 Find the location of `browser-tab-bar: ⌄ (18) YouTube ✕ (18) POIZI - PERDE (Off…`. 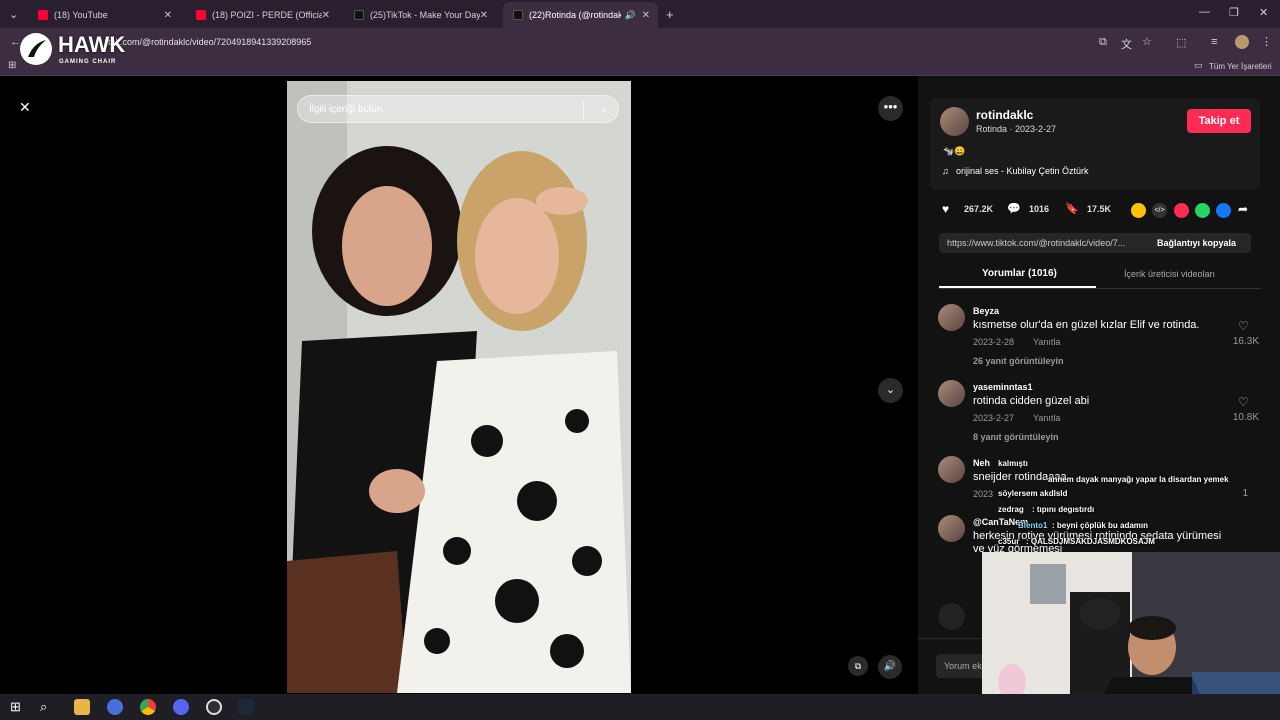

browser-tab-bar: ⌄ (18) YouTube ✕ (18) POIZI - PERDE (Off… is located at coordinates (640, 14).